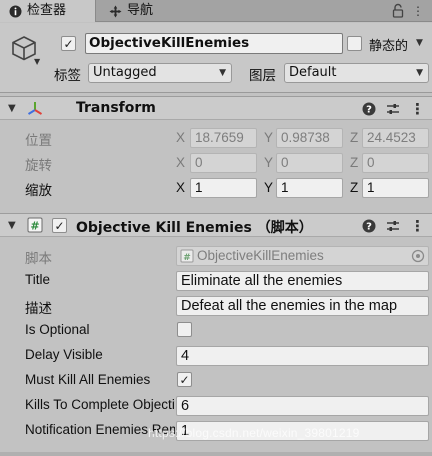 This screenshot has width=432, height=456. Describe the element at coordinates (38, 190) in the screenshot. I see `scale-label: 缩放` at that location.